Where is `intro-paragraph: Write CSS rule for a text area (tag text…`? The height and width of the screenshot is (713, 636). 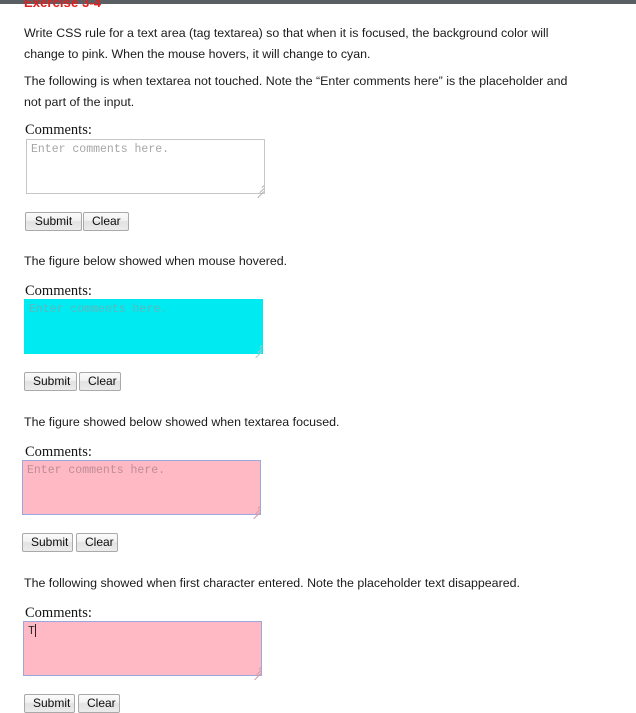
intro-paragraph: Write CSS rule for a text area (tag text… is located at coordinates (286, 43).